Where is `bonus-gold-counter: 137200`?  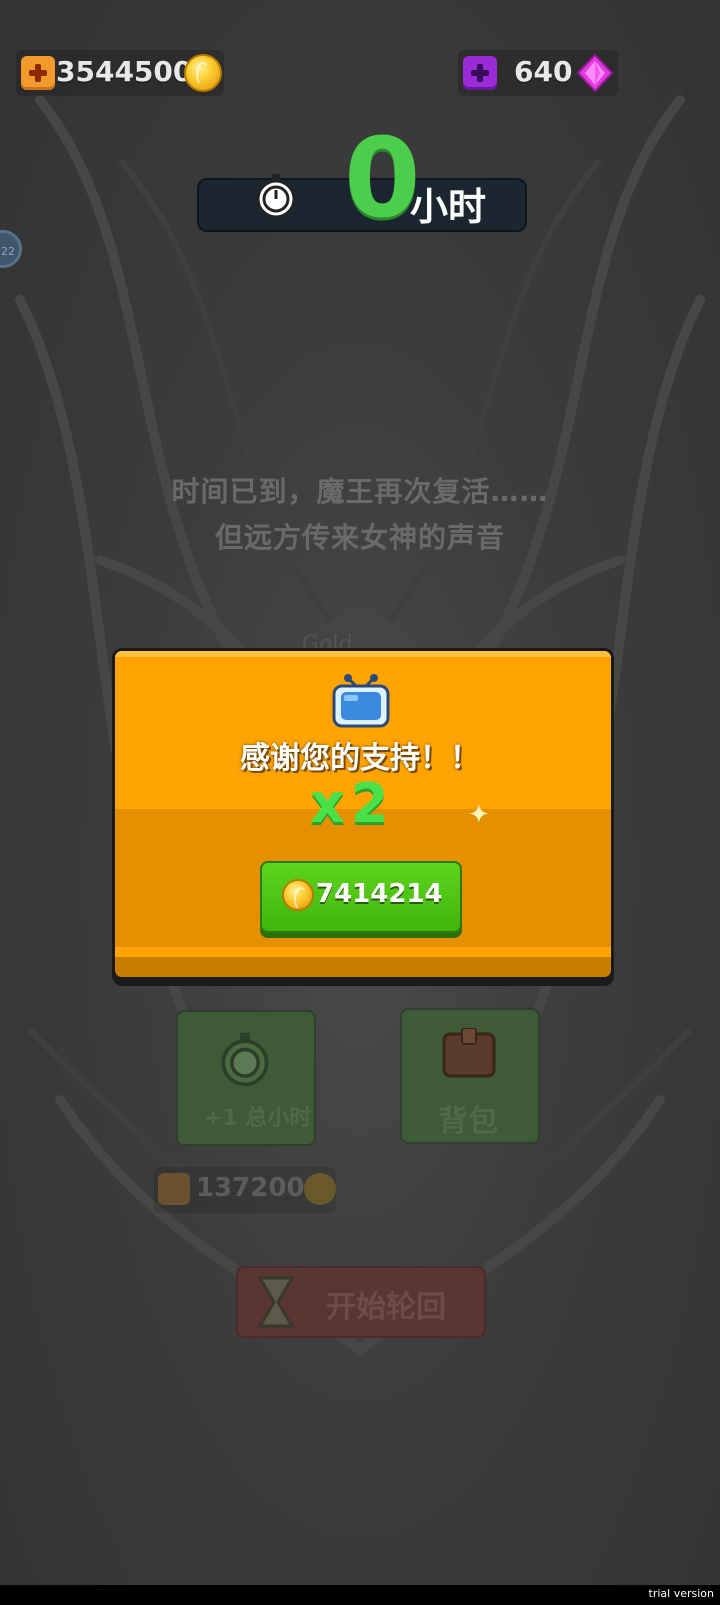
bonus-gold-counter: 137200 is located at coordinates (245, 1190).